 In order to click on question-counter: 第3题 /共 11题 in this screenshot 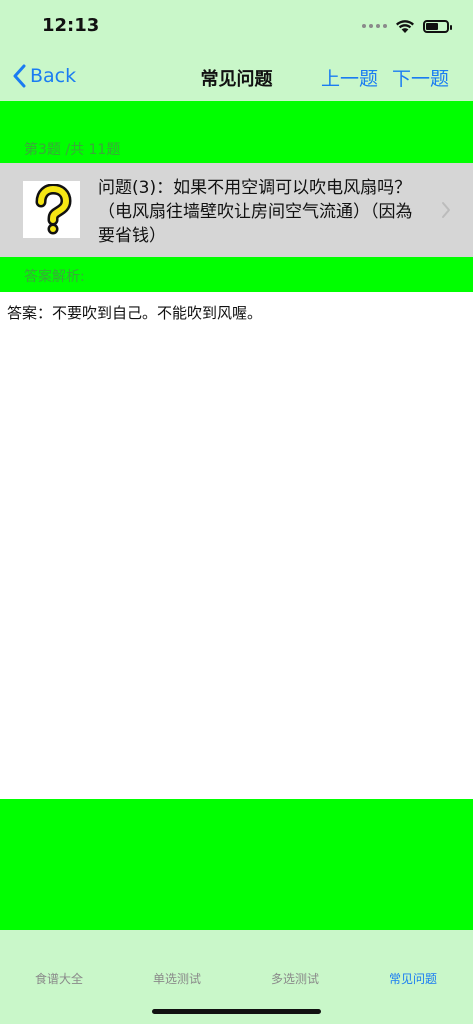, I will do `click(72, 150)`.